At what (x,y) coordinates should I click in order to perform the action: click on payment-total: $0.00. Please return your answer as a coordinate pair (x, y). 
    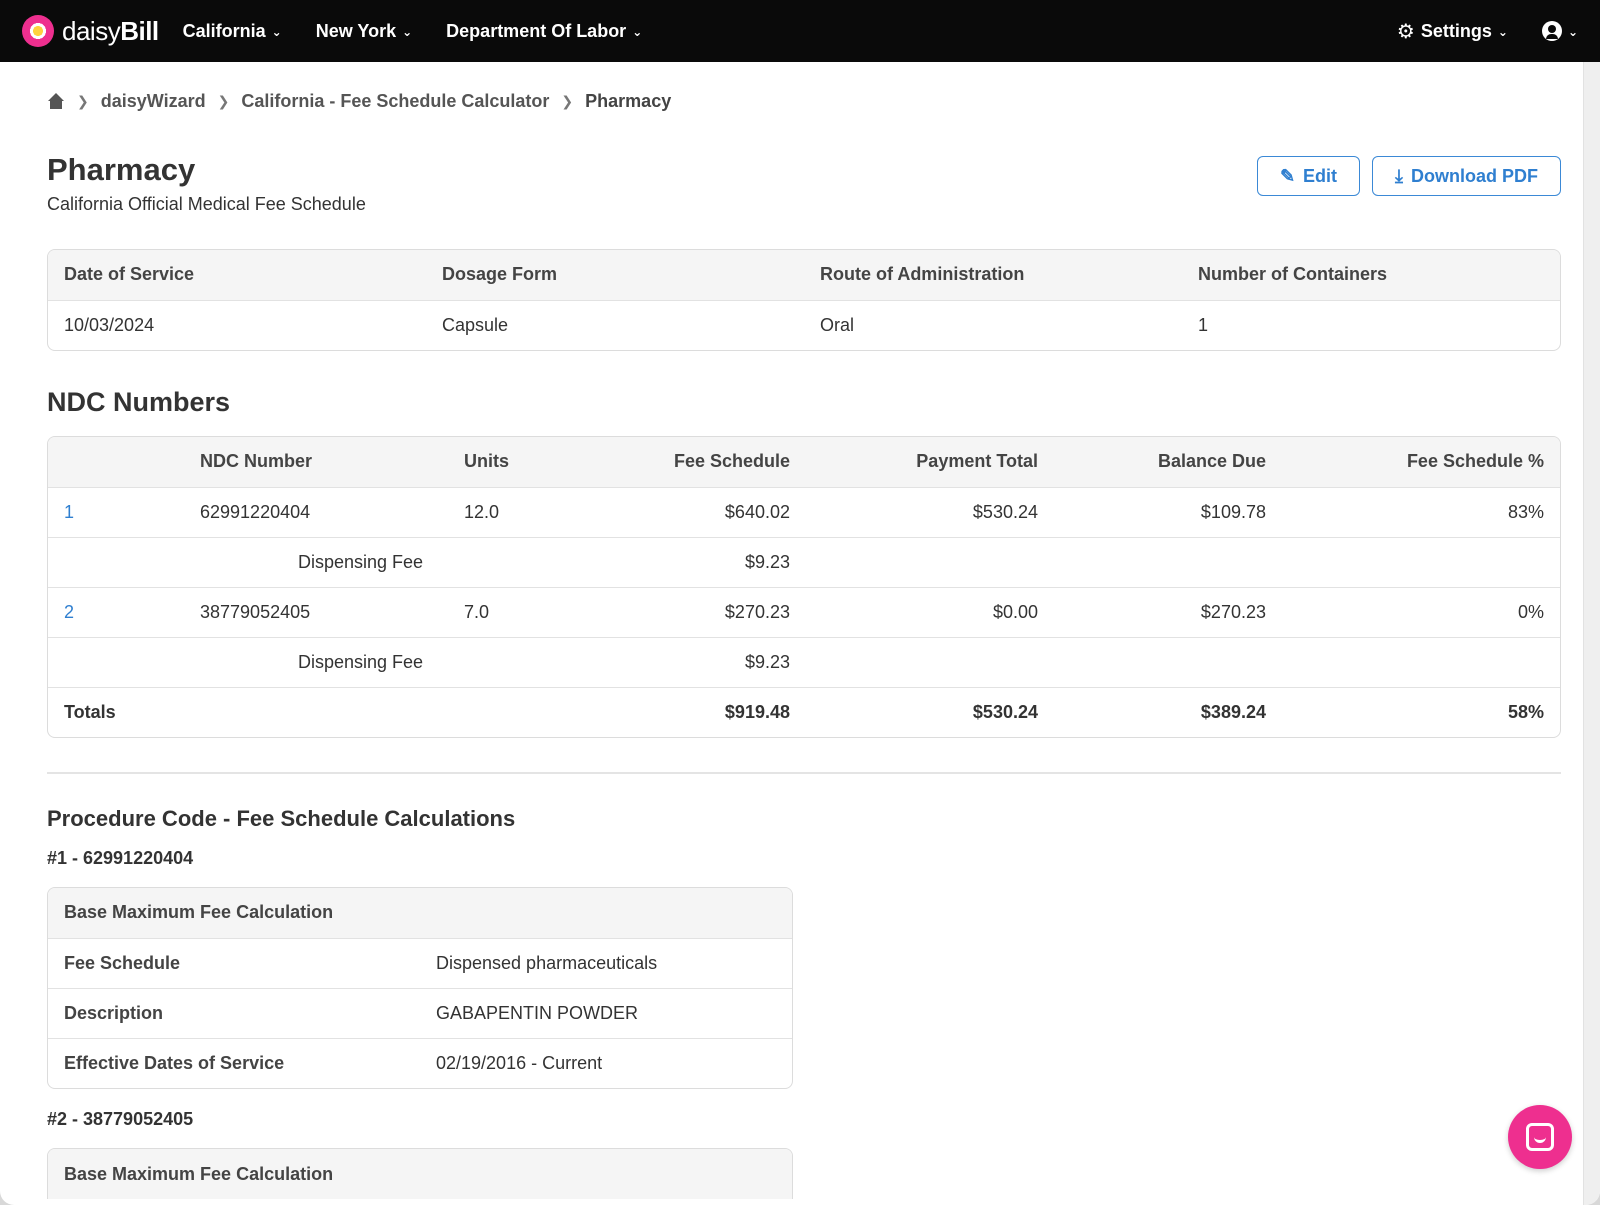
    Looking at the image, I should click on (930, 611).